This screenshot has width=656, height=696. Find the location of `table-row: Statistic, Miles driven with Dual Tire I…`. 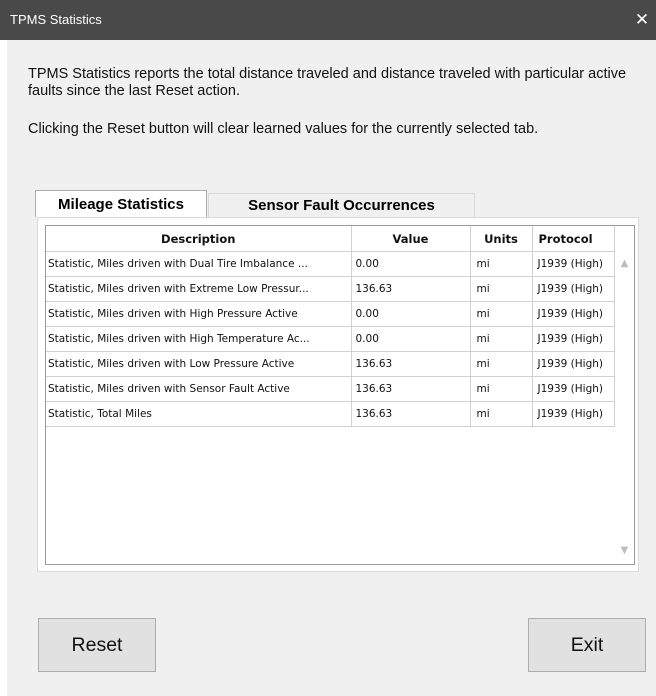

table-row: Statistic, Miles driven with Dual Tire I… is located at coordinates (330, 264).